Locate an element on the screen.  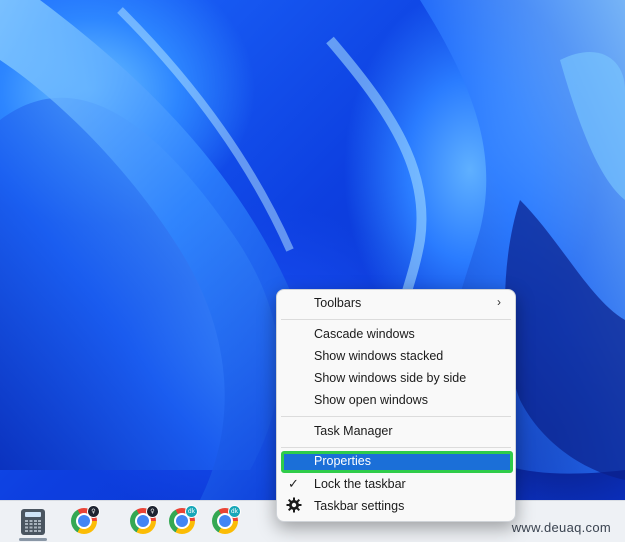
menu-item-show-windows-stacked: Show windows stacked is located at coordinates (396, 356).